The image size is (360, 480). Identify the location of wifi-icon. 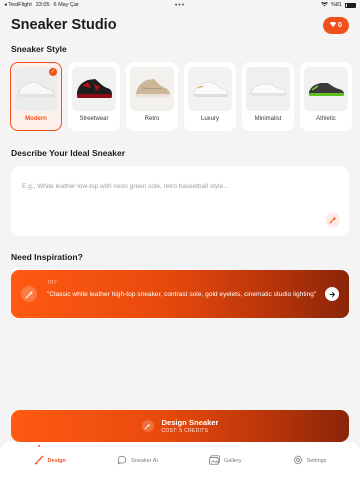
(324, 5).